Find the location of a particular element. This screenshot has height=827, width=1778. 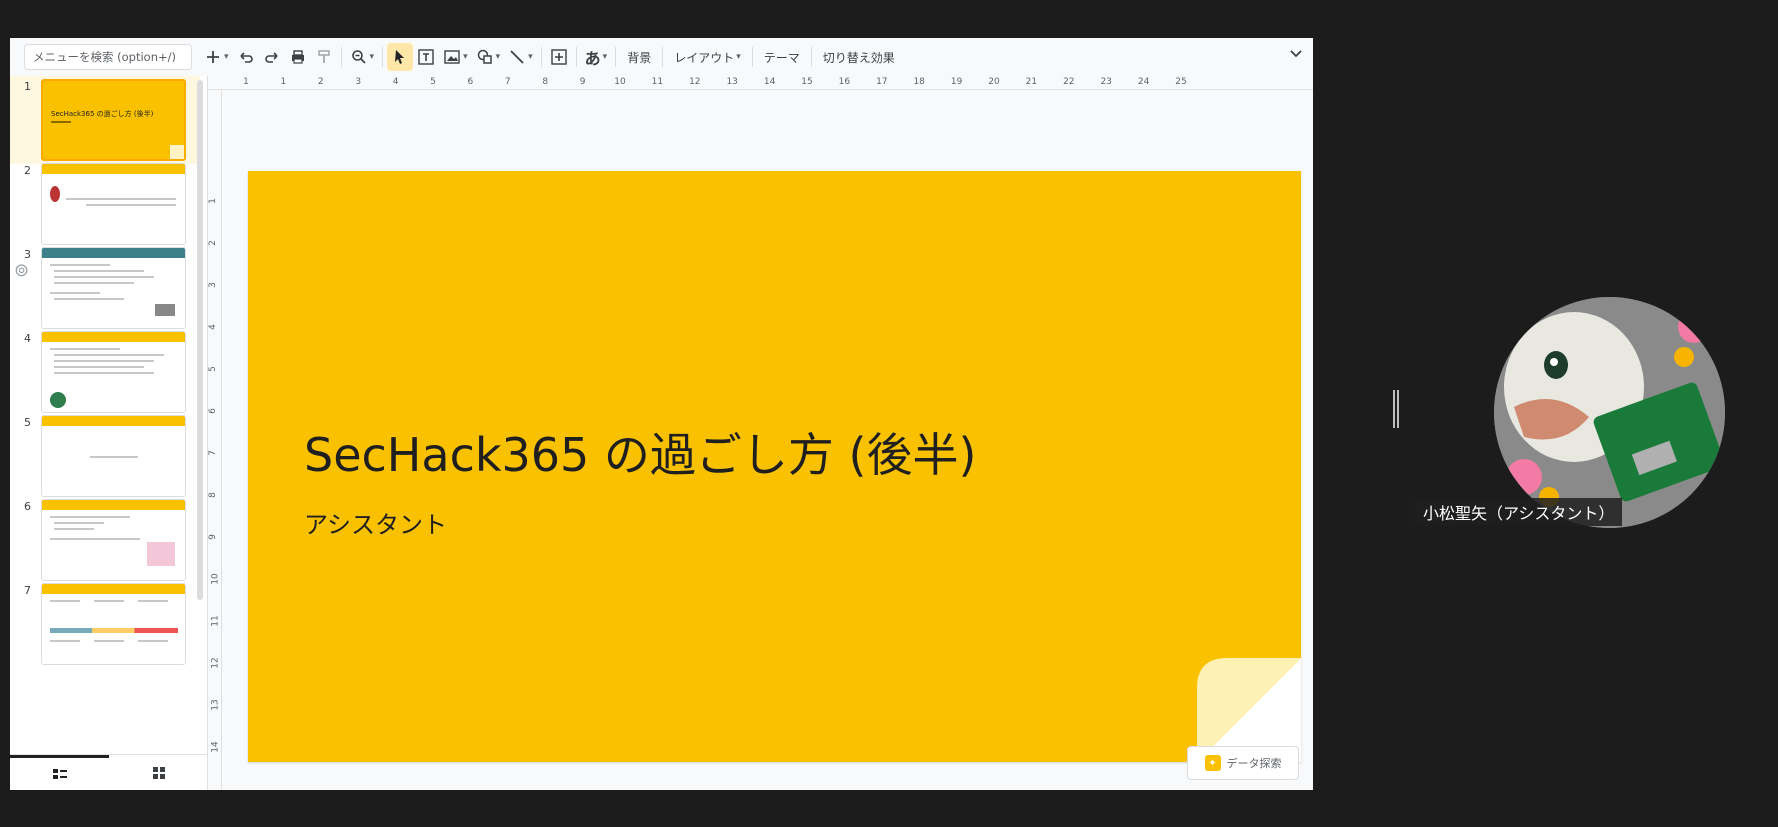

filmstrip-view-icon is located at coordinates (59, 774).